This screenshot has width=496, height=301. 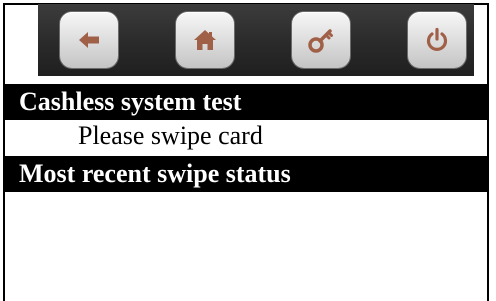 I want to click on home-button, so click(x=205, y=40).